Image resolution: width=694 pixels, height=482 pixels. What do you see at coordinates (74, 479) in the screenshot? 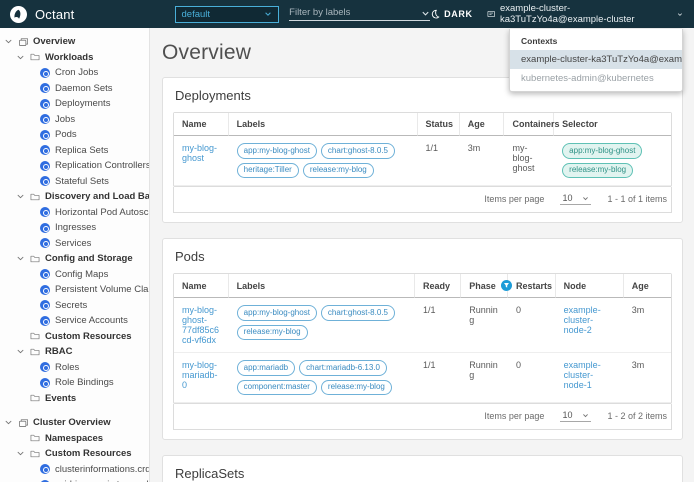
I see `sidebar-item-csidrivers: csidrivers.csi.storage.k8s.io` at bounding box center [74, 479].